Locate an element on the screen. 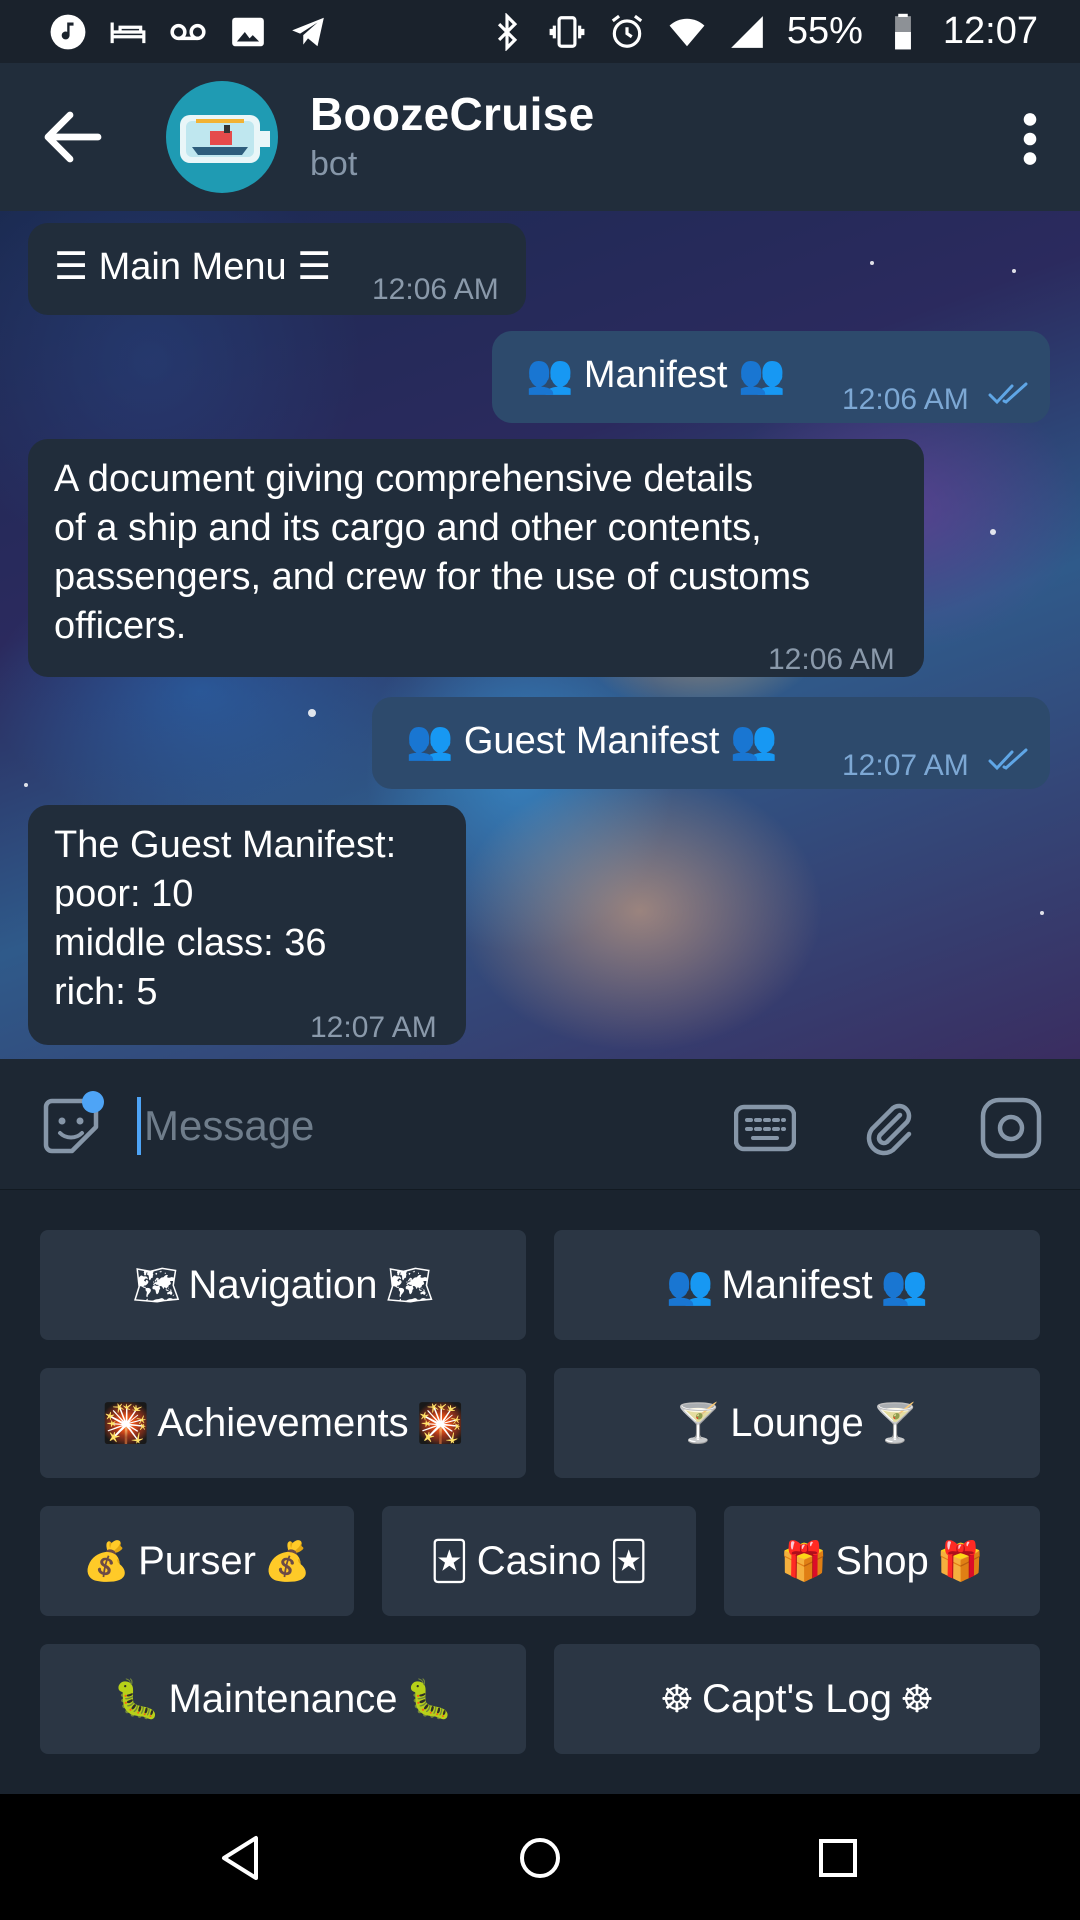 The height and width of the screenshot is (1920, 1080). text-cursor is located at coordinates (139, 1126).